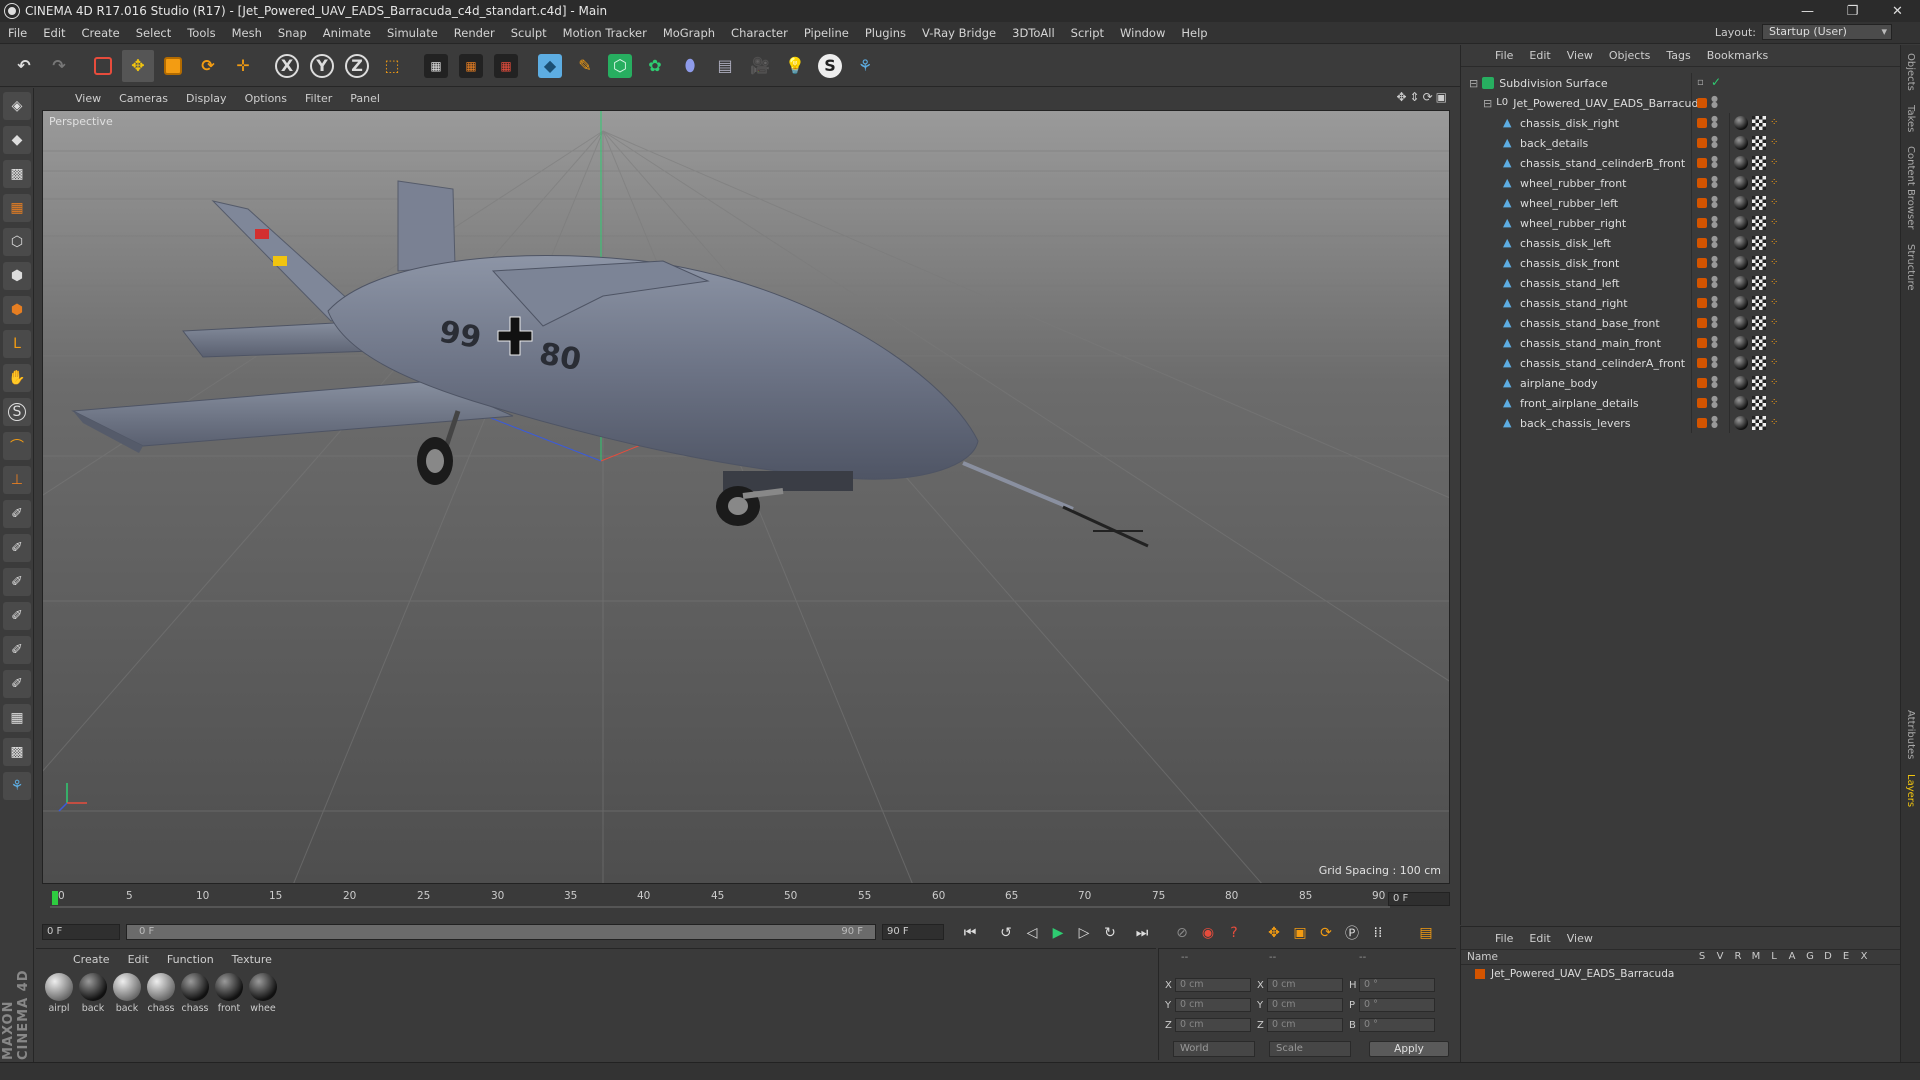 This screenshot has width=1920, height=1080. Describe the element at coordinates (138, 959) in the screenshot. I see `material-menu-edit: Edit` at that location.